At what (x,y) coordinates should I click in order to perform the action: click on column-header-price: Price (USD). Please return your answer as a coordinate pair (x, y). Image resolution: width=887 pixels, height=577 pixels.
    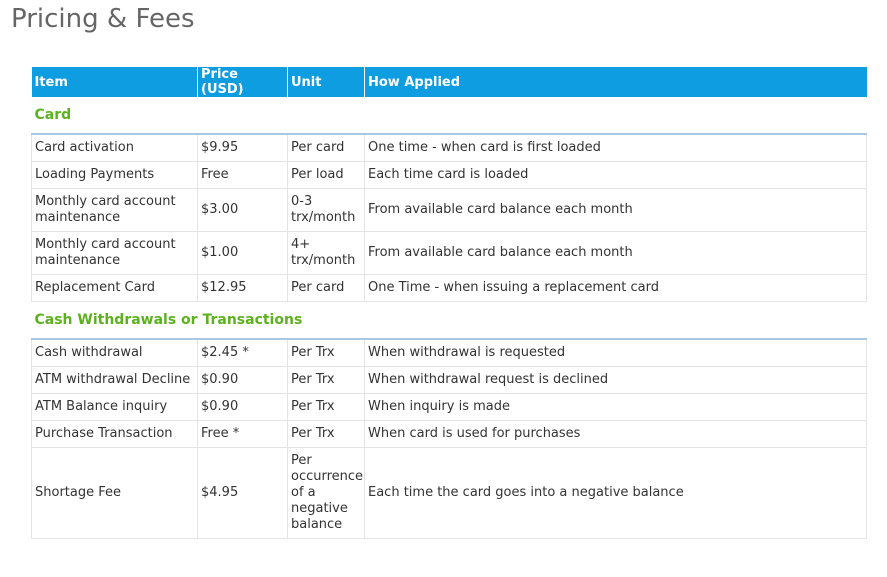
    Looking at the image, I should click on (242, 82).